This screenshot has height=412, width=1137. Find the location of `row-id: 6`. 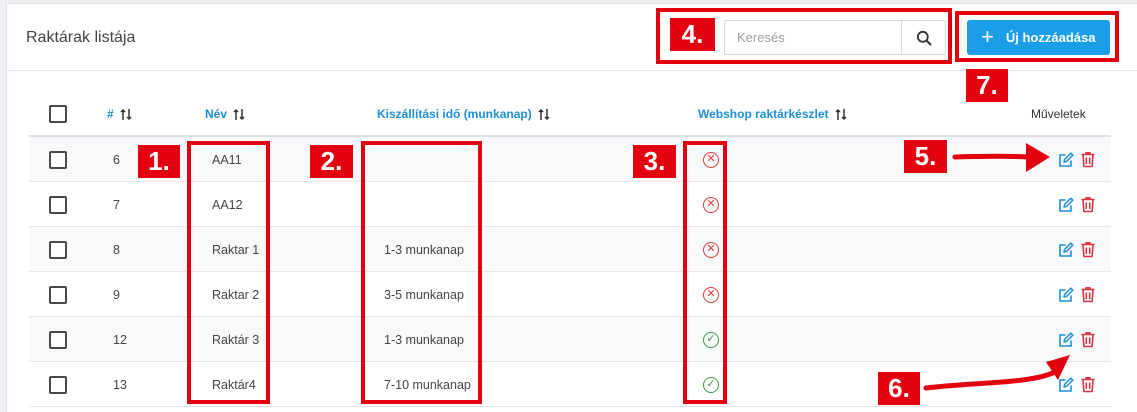

row-id: 6 is located at coordinates (116, 159).